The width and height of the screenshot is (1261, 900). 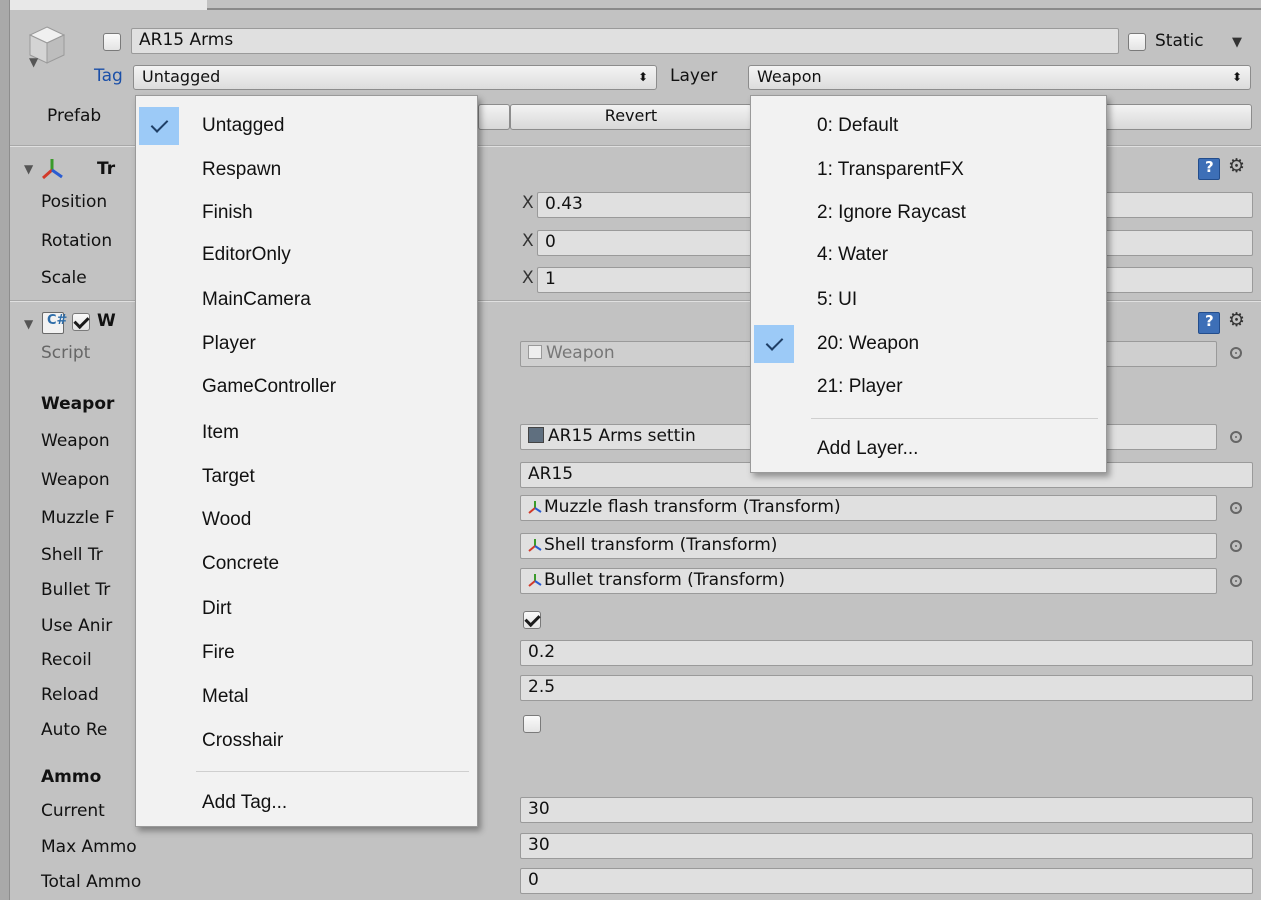 I want to click on transform-gear-icon: ⚙, so click(x=1236, y=166).